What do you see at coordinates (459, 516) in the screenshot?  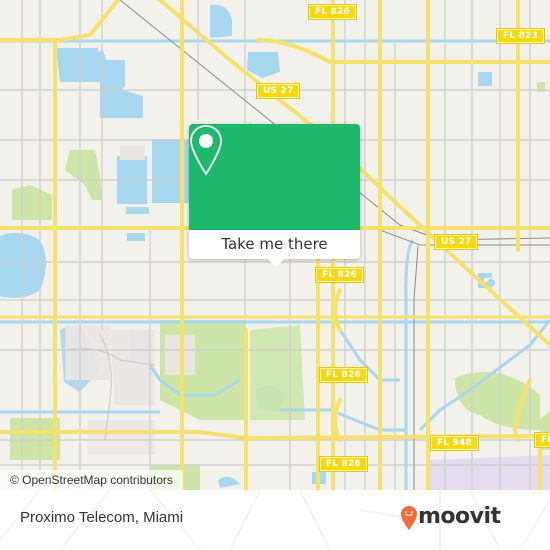 I see `moovit-wordmark: moovit` at bounding box center [459, 516].